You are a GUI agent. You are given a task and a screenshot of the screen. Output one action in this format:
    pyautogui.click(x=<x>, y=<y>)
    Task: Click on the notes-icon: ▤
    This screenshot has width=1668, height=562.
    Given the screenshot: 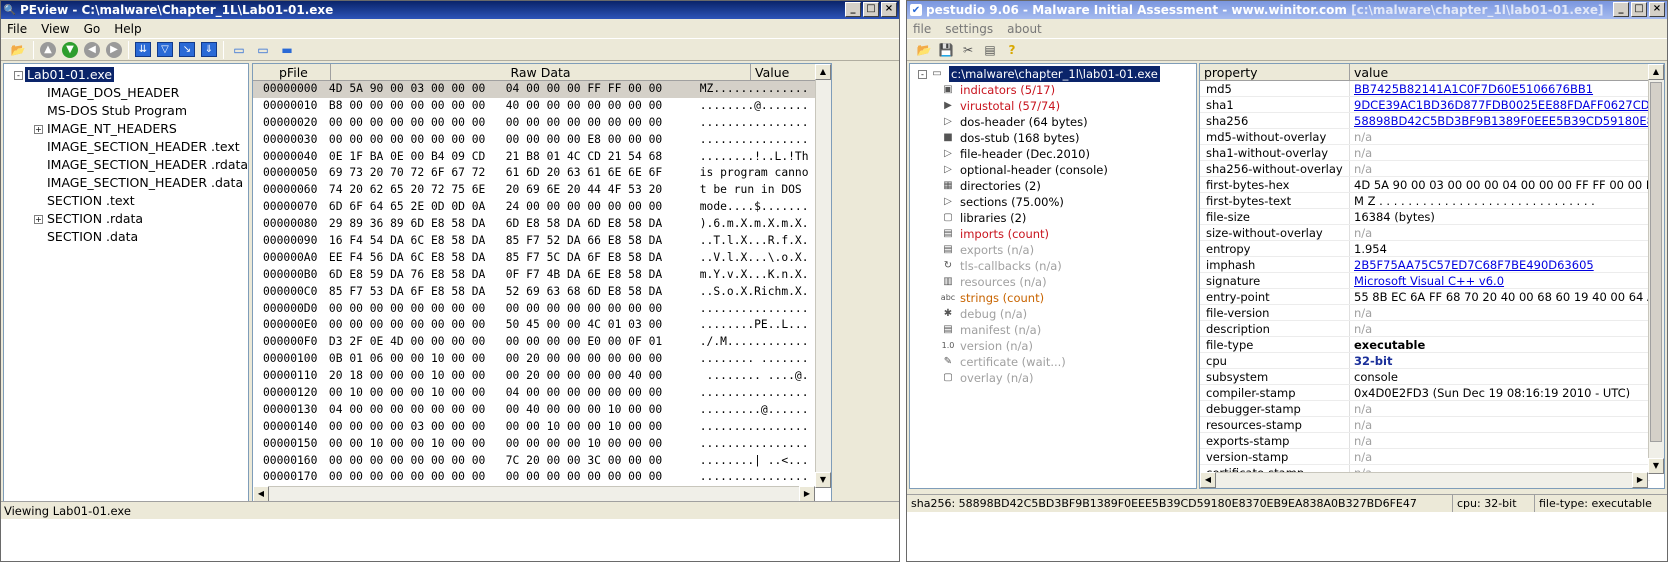 What is the action you would take?
    pyautogui.click(x=990, y=50)
    